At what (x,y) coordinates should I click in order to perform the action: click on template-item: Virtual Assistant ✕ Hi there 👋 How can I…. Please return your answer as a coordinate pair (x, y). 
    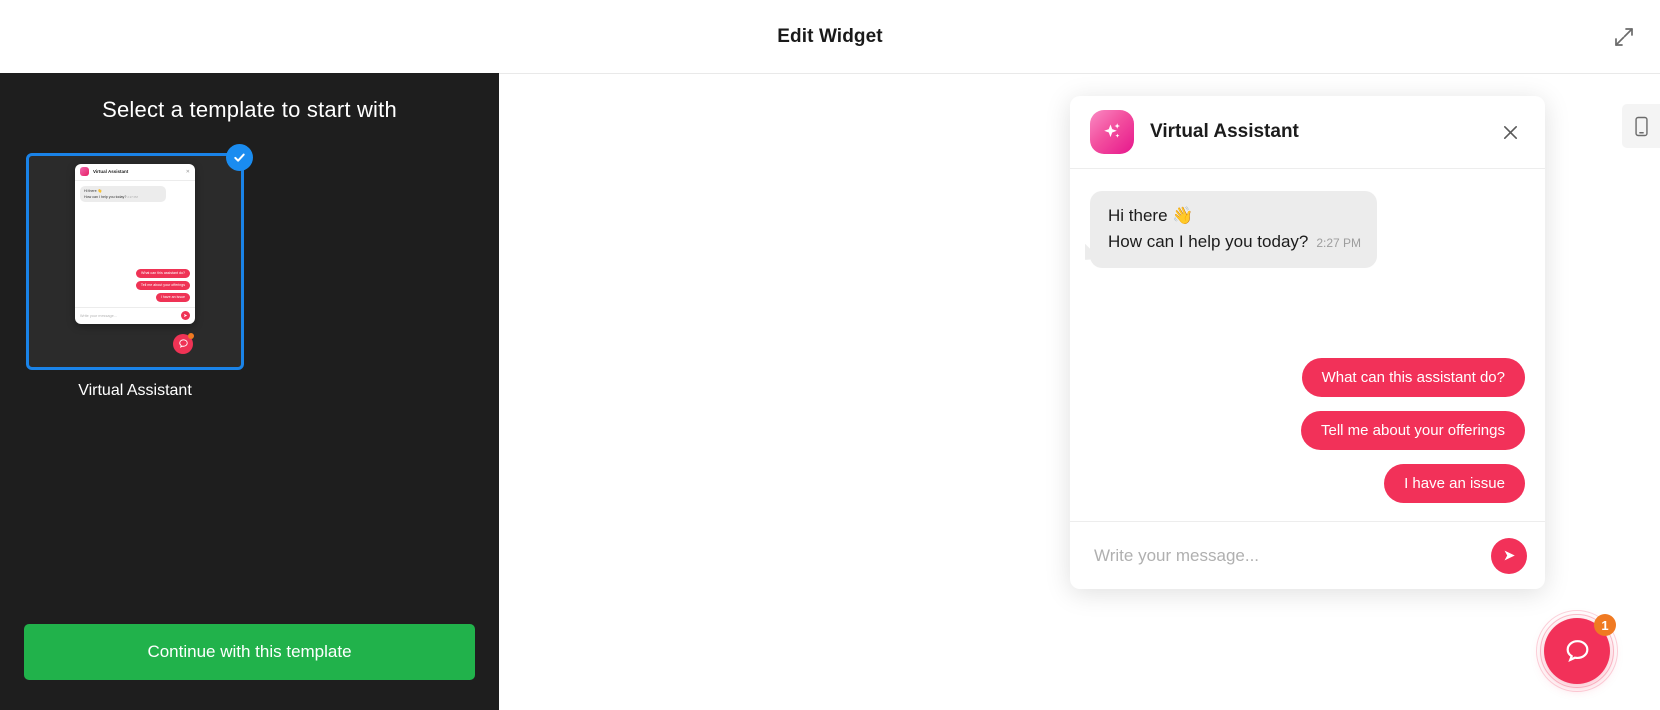
    Looking at the image, I should click on (139, 272).